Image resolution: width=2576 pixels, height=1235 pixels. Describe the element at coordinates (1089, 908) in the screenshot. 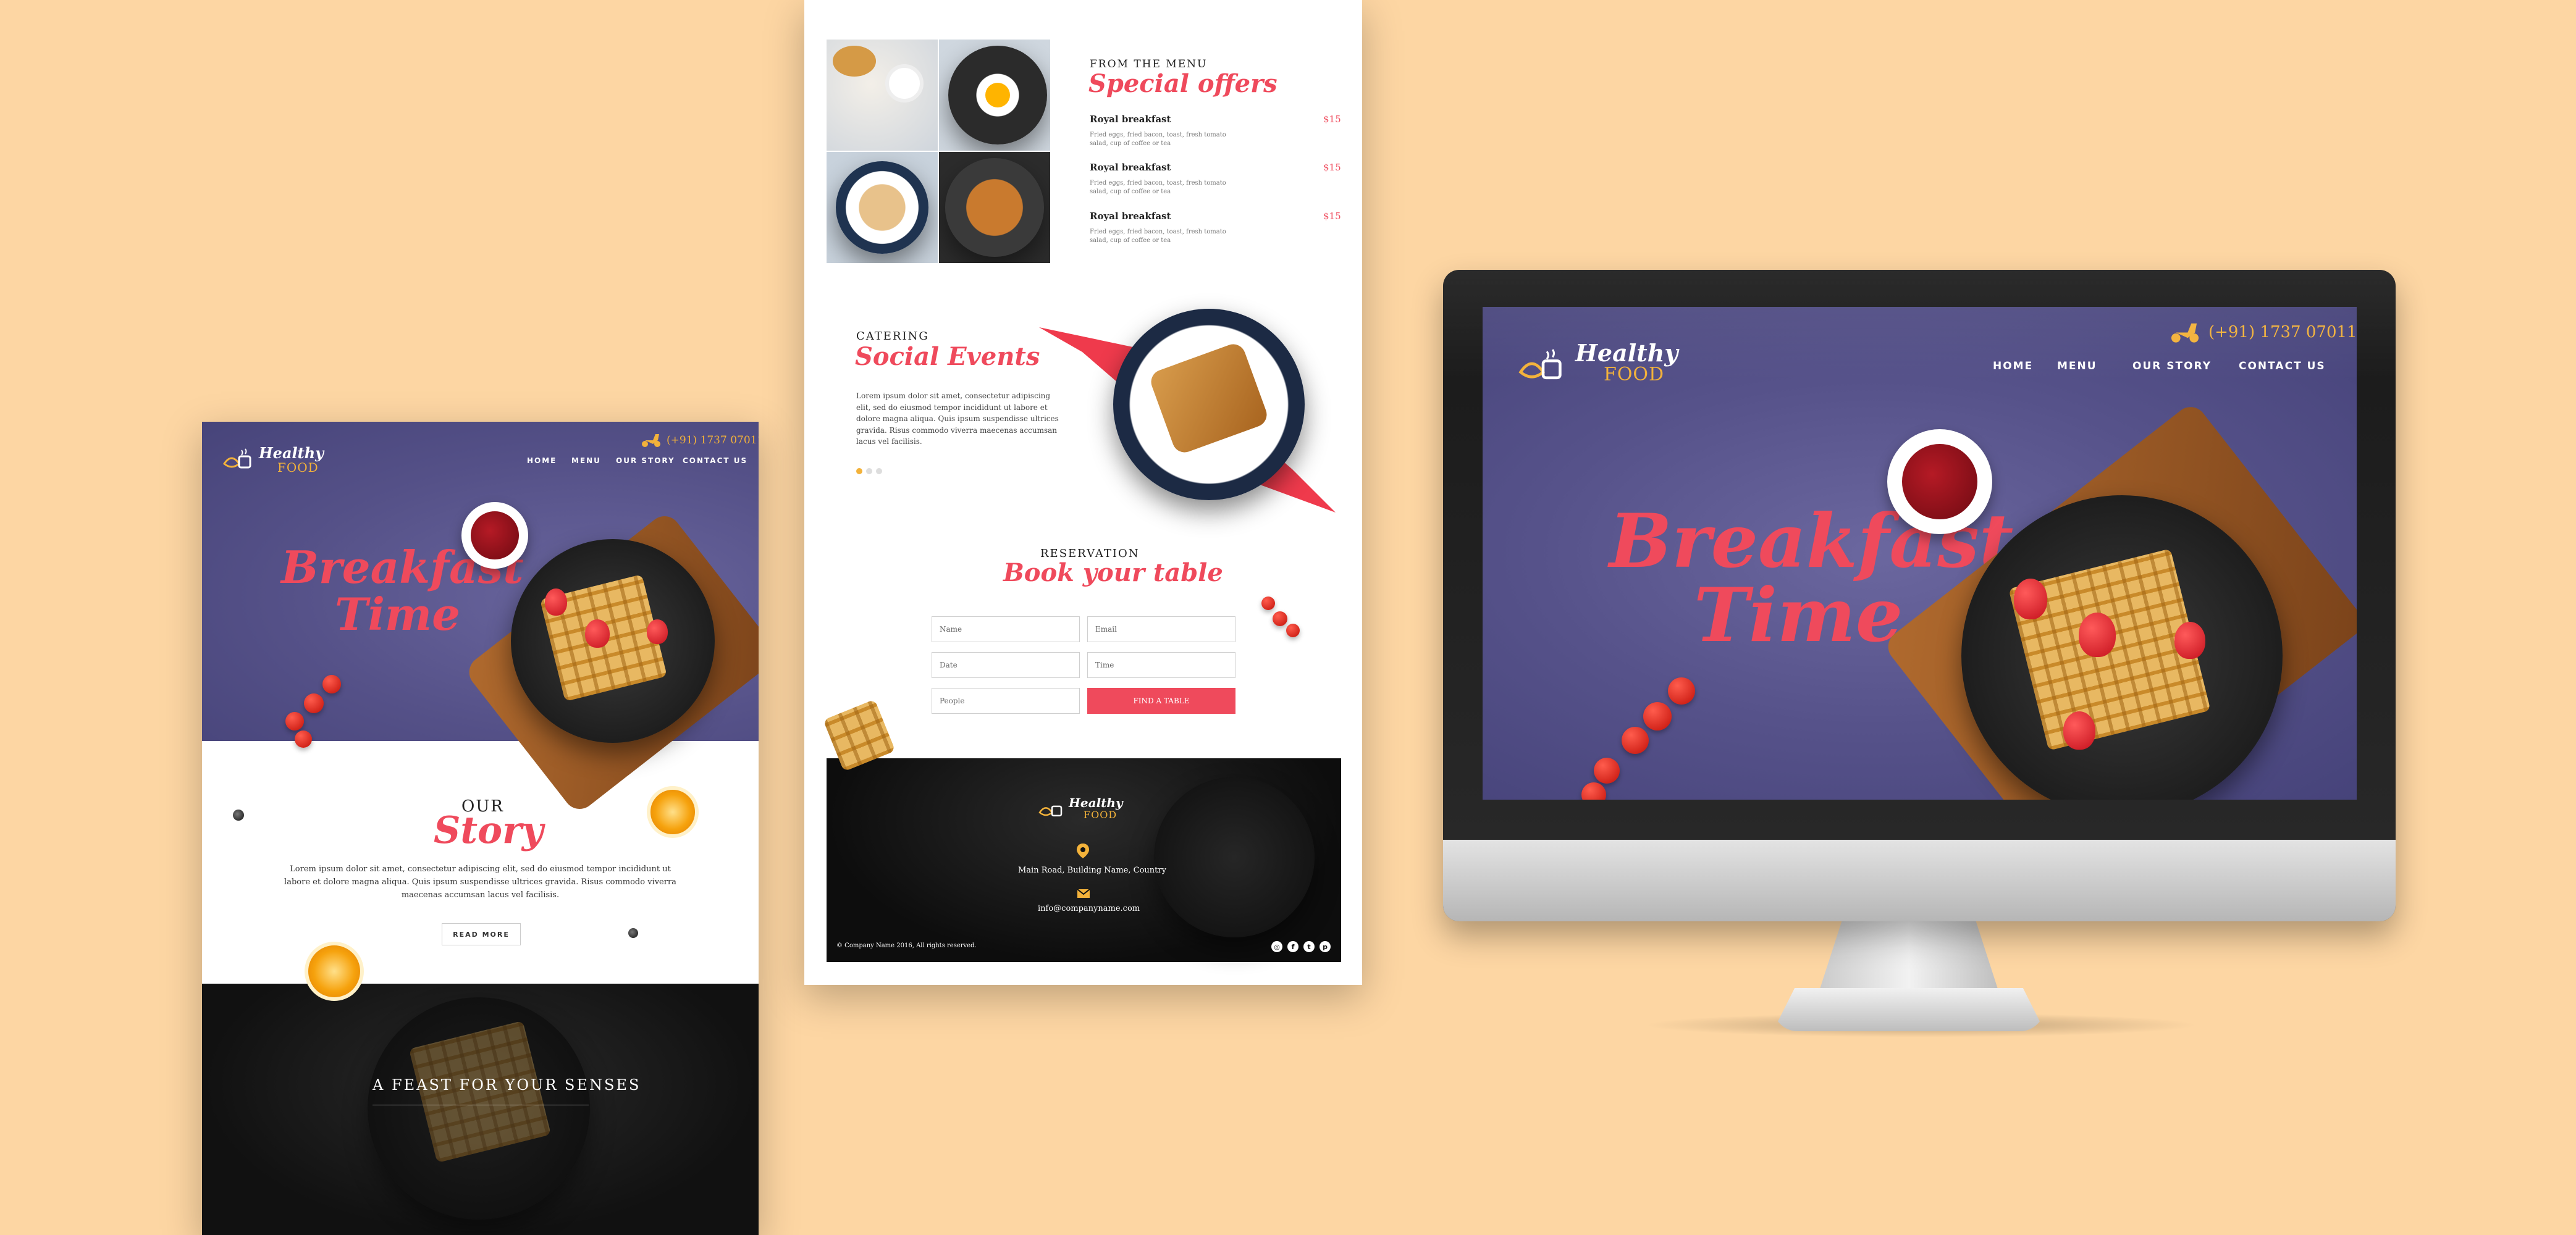

I see `footer-email: info@companyname.com` at that location.